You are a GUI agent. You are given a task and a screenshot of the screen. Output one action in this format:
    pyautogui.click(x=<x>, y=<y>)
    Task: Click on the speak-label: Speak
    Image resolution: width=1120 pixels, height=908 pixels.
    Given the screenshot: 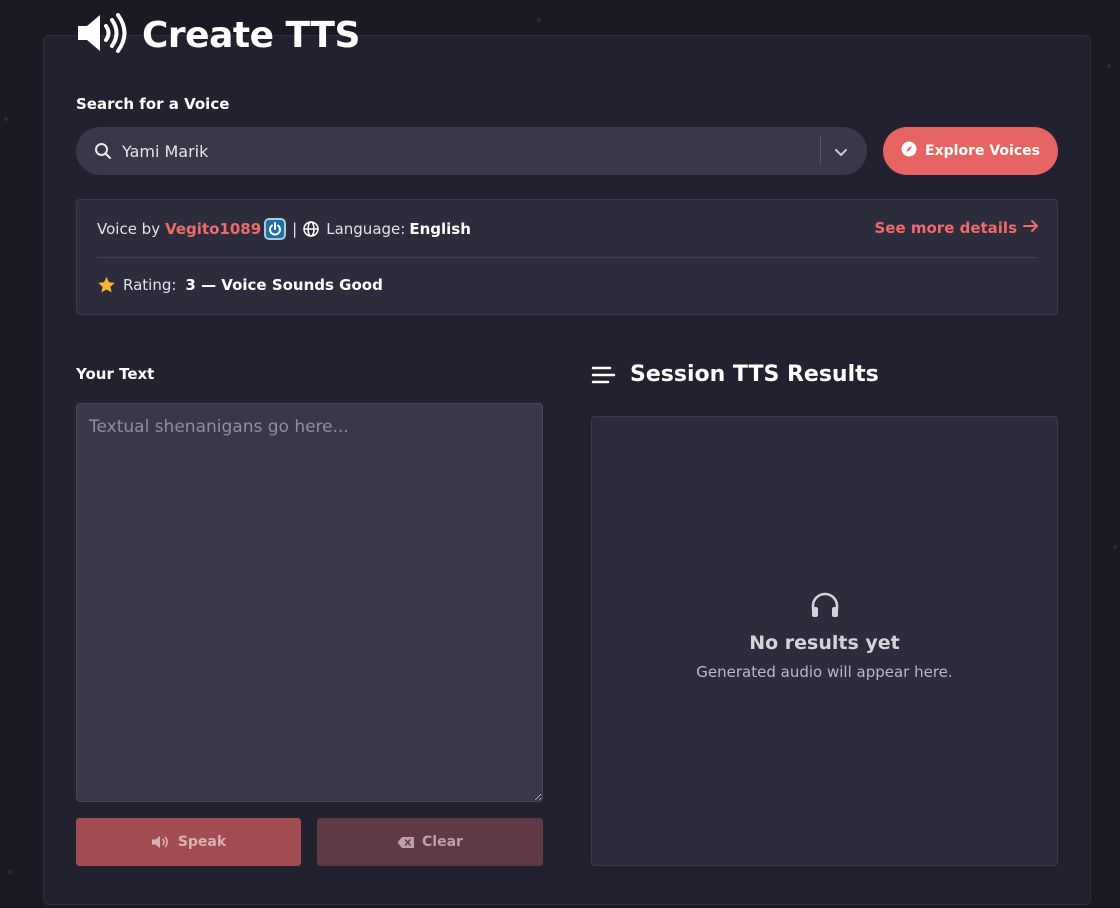 What is the action you would take?
    pyautogui.click(x=202, y=842)
    